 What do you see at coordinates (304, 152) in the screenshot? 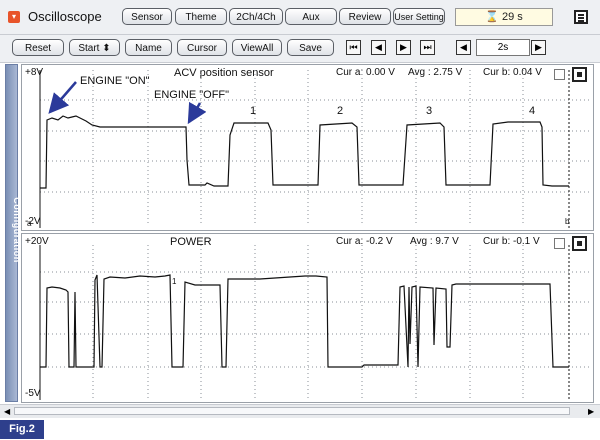
I see `ch1-trace` at bounding box center [304, 152].